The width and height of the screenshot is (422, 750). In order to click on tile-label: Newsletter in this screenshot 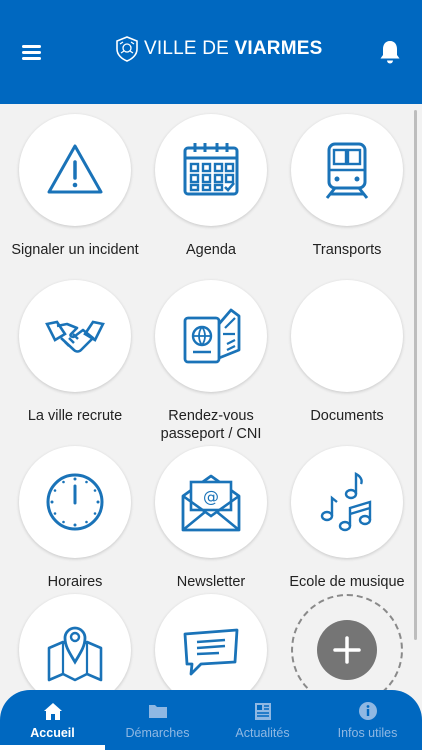, I will do `click(211, 582)`.